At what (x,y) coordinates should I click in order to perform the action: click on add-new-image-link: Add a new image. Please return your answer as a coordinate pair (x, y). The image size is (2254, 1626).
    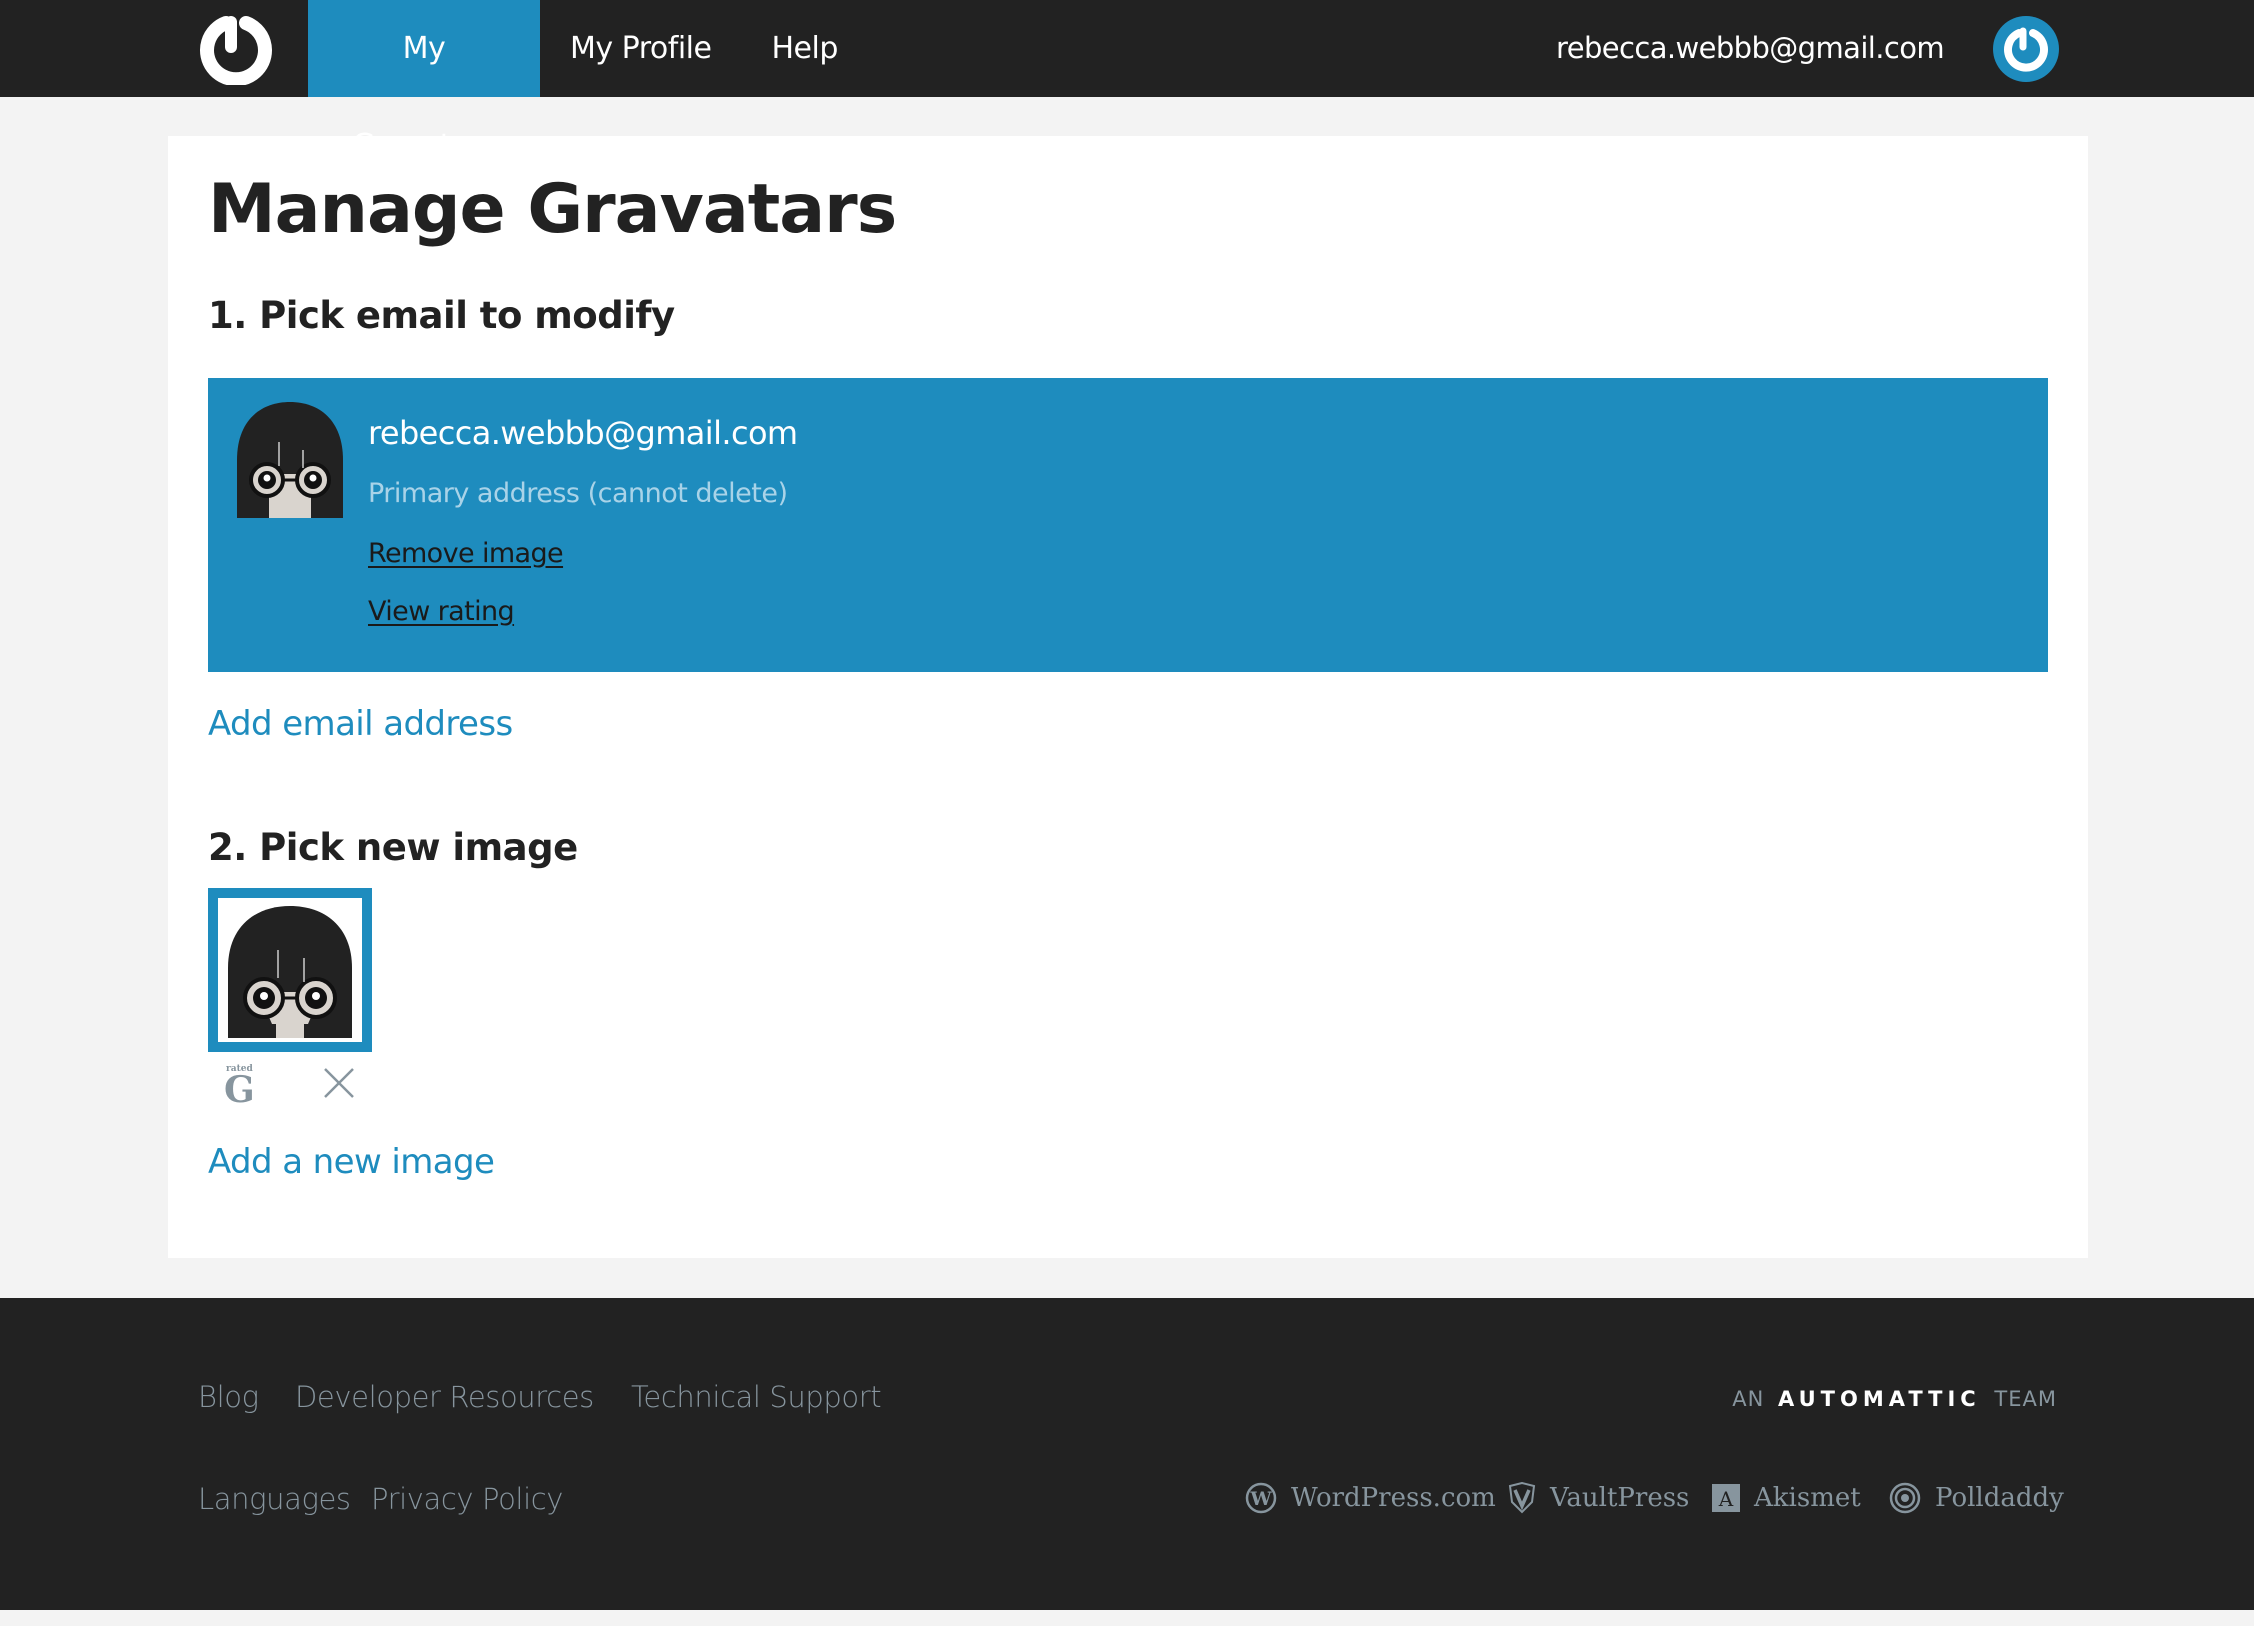
    Looking at the image, I should click on (351, 1162).